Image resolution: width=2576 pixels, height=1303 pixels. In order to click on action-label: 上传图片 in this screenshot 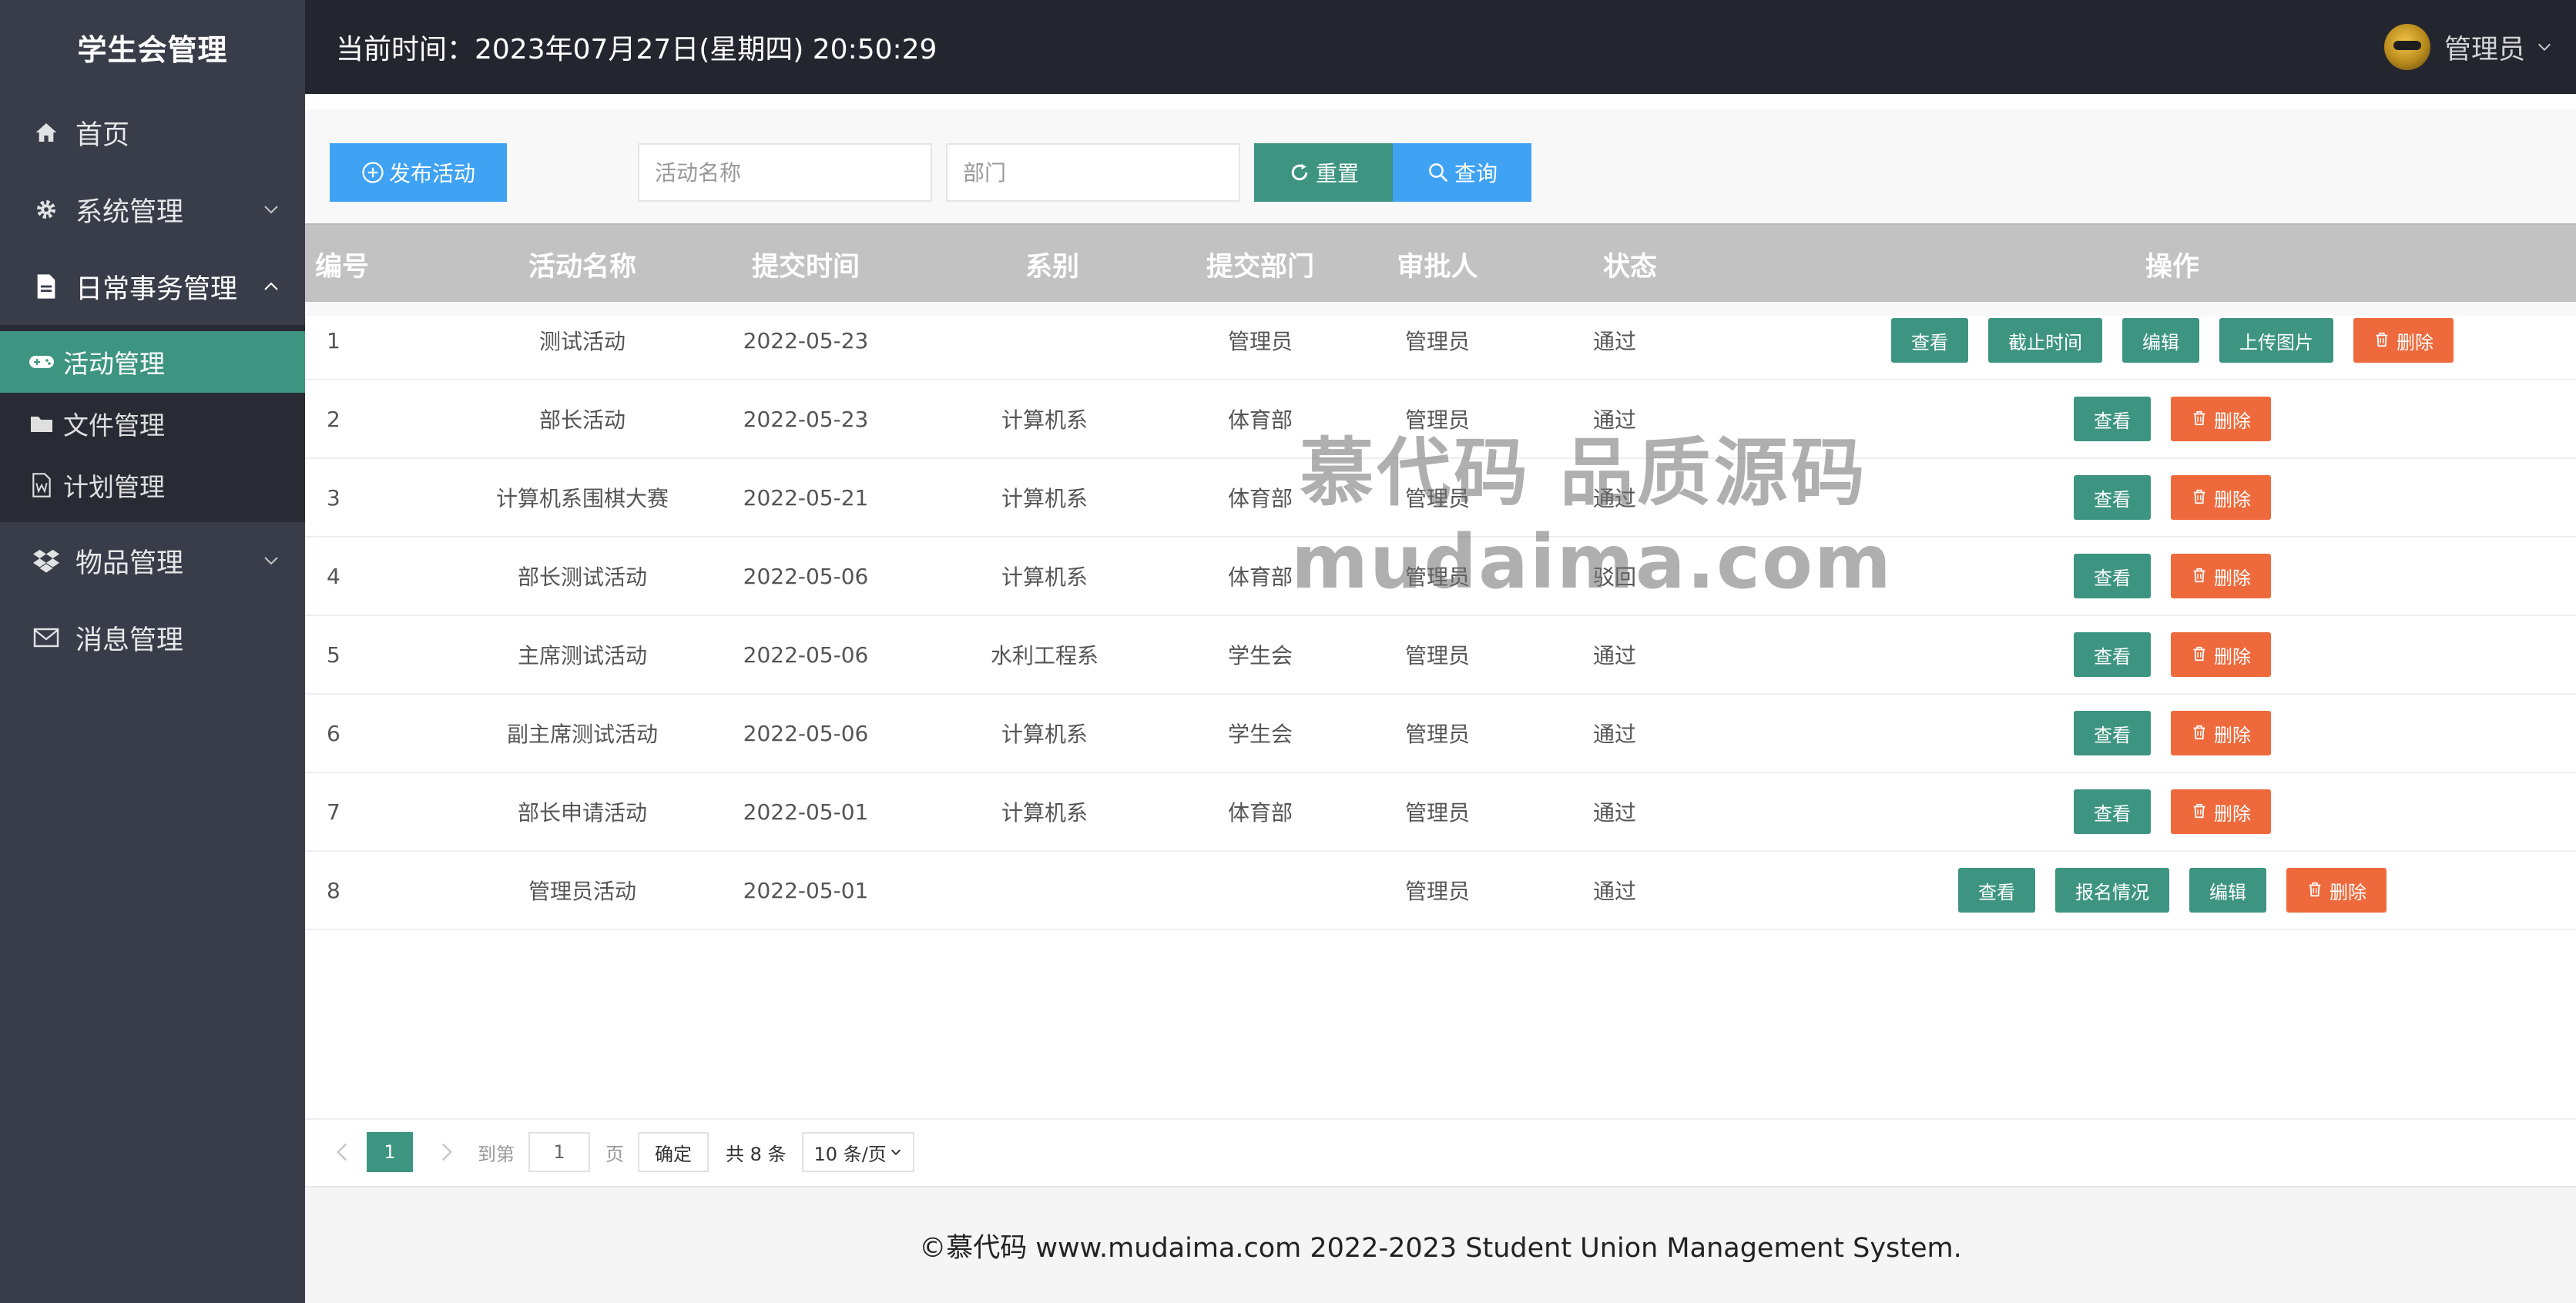, I will do `click(2276, 342)`.